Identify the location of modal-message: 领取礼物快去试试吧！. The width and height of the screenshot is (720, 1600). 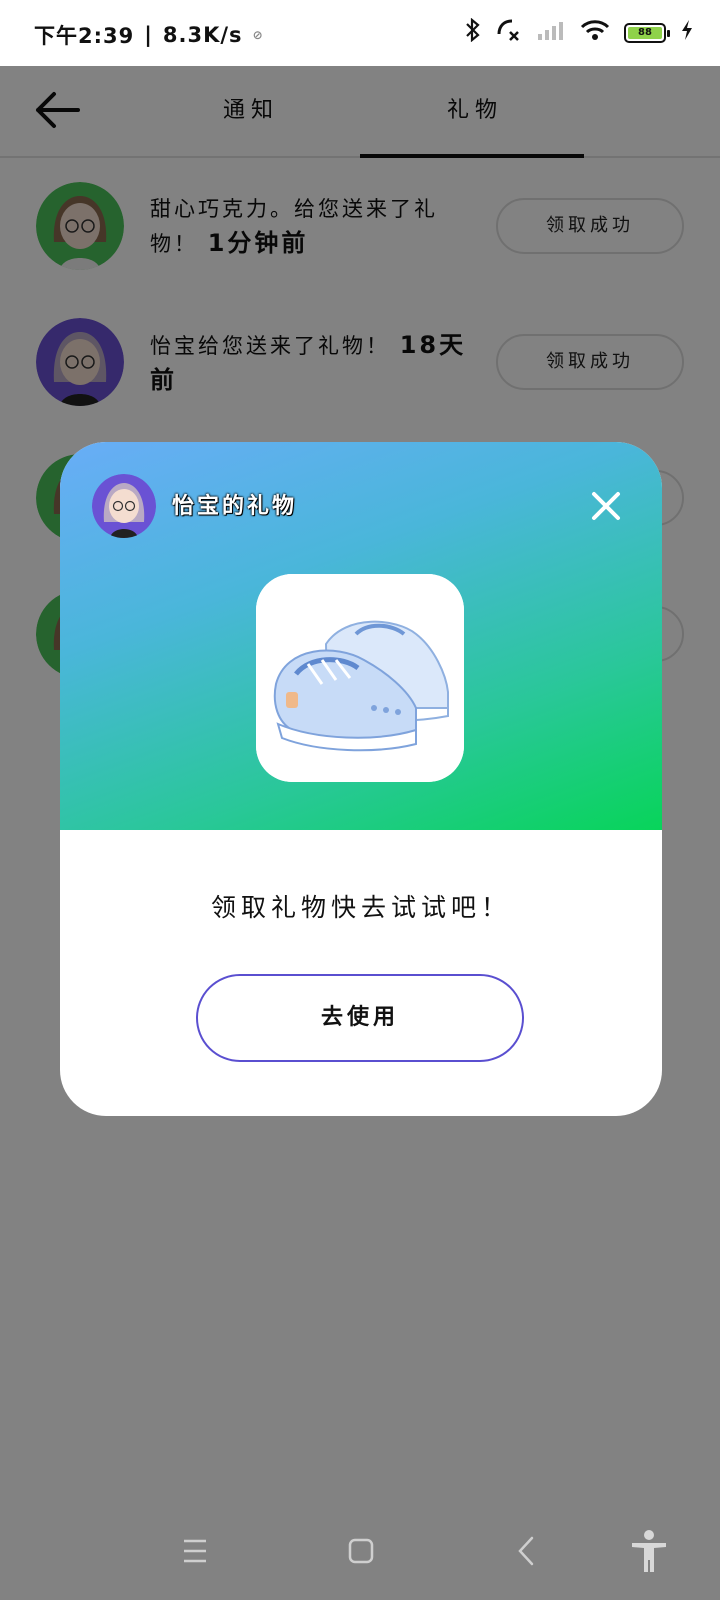
(360, 907).